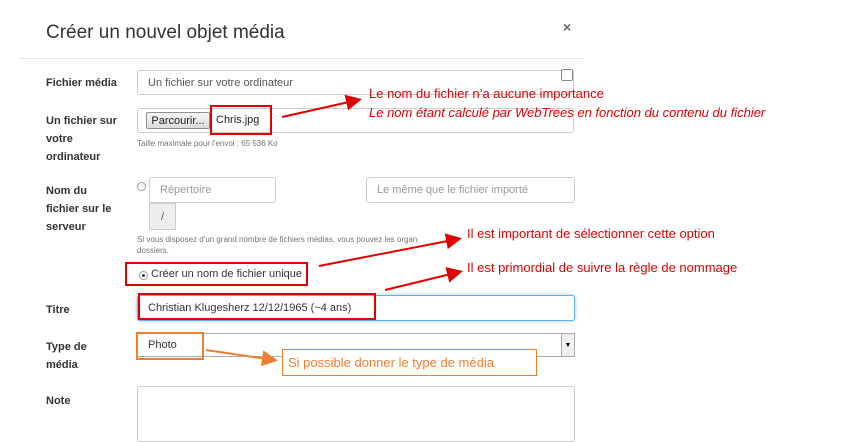 The image size is (847, 442). What do you see at coordinates (390, 250) in the screenshot?
I see `option-arrow` at bounding box center [390, 250].